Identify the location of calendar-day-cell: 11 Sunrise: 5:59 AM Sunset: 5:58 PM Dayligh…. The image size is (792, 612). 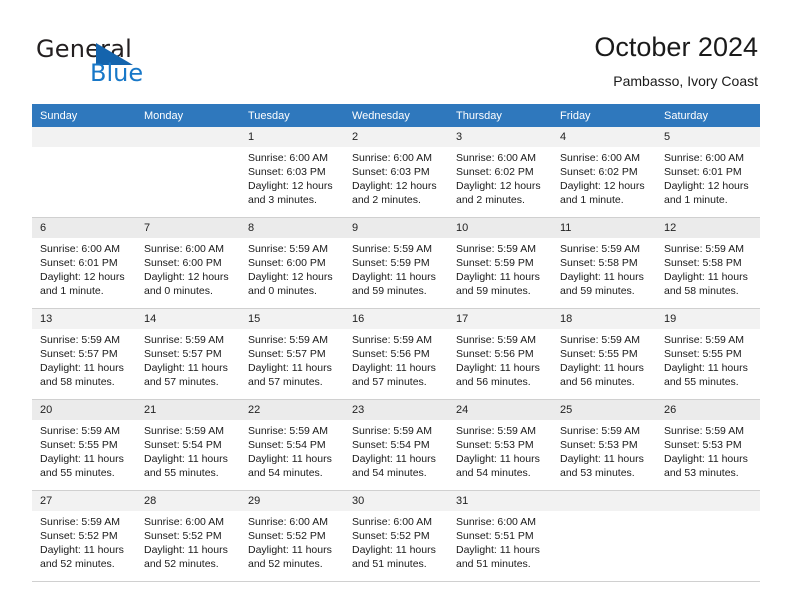
(604, 263).